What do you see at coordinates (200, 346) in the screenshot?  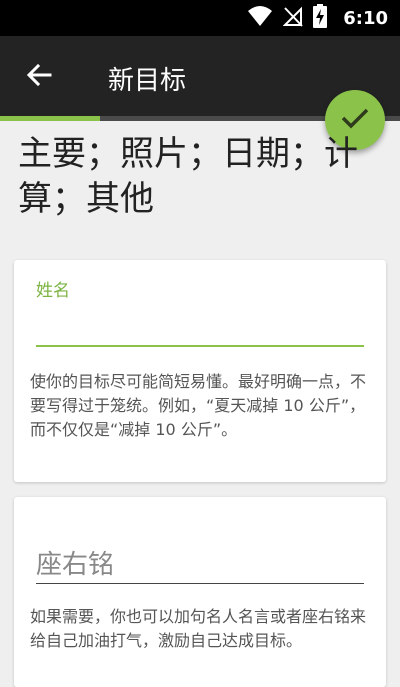 I see `name-input-underline` at bounding box center [200, 346].